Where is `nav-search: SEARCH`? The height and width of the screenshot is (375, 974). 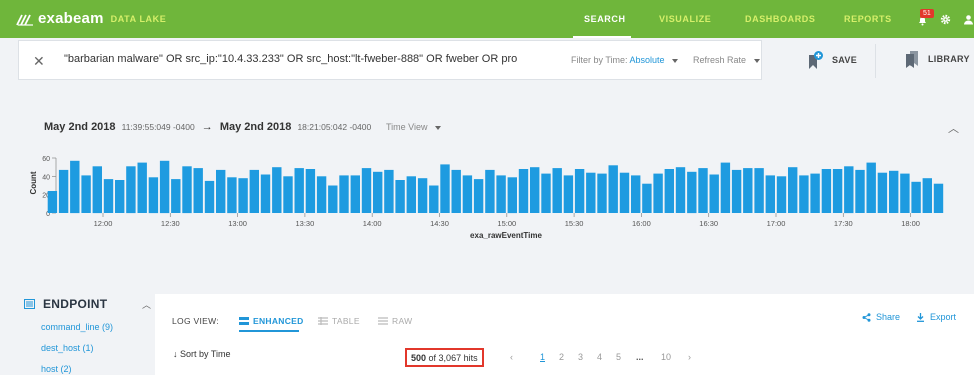 nav-search: SEARCH is located at coordinates (605, 19).